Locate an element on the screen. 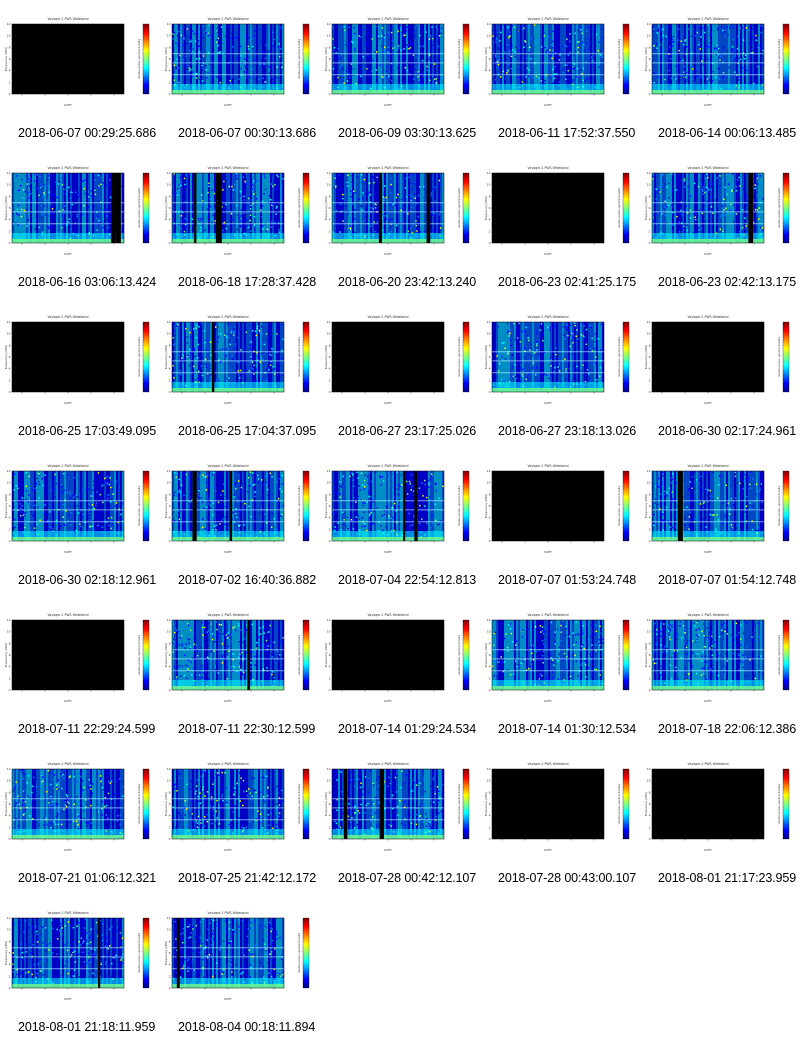 The image size is (800, 1043). y-tick-label: 8 is located at coordinates (490, 345).